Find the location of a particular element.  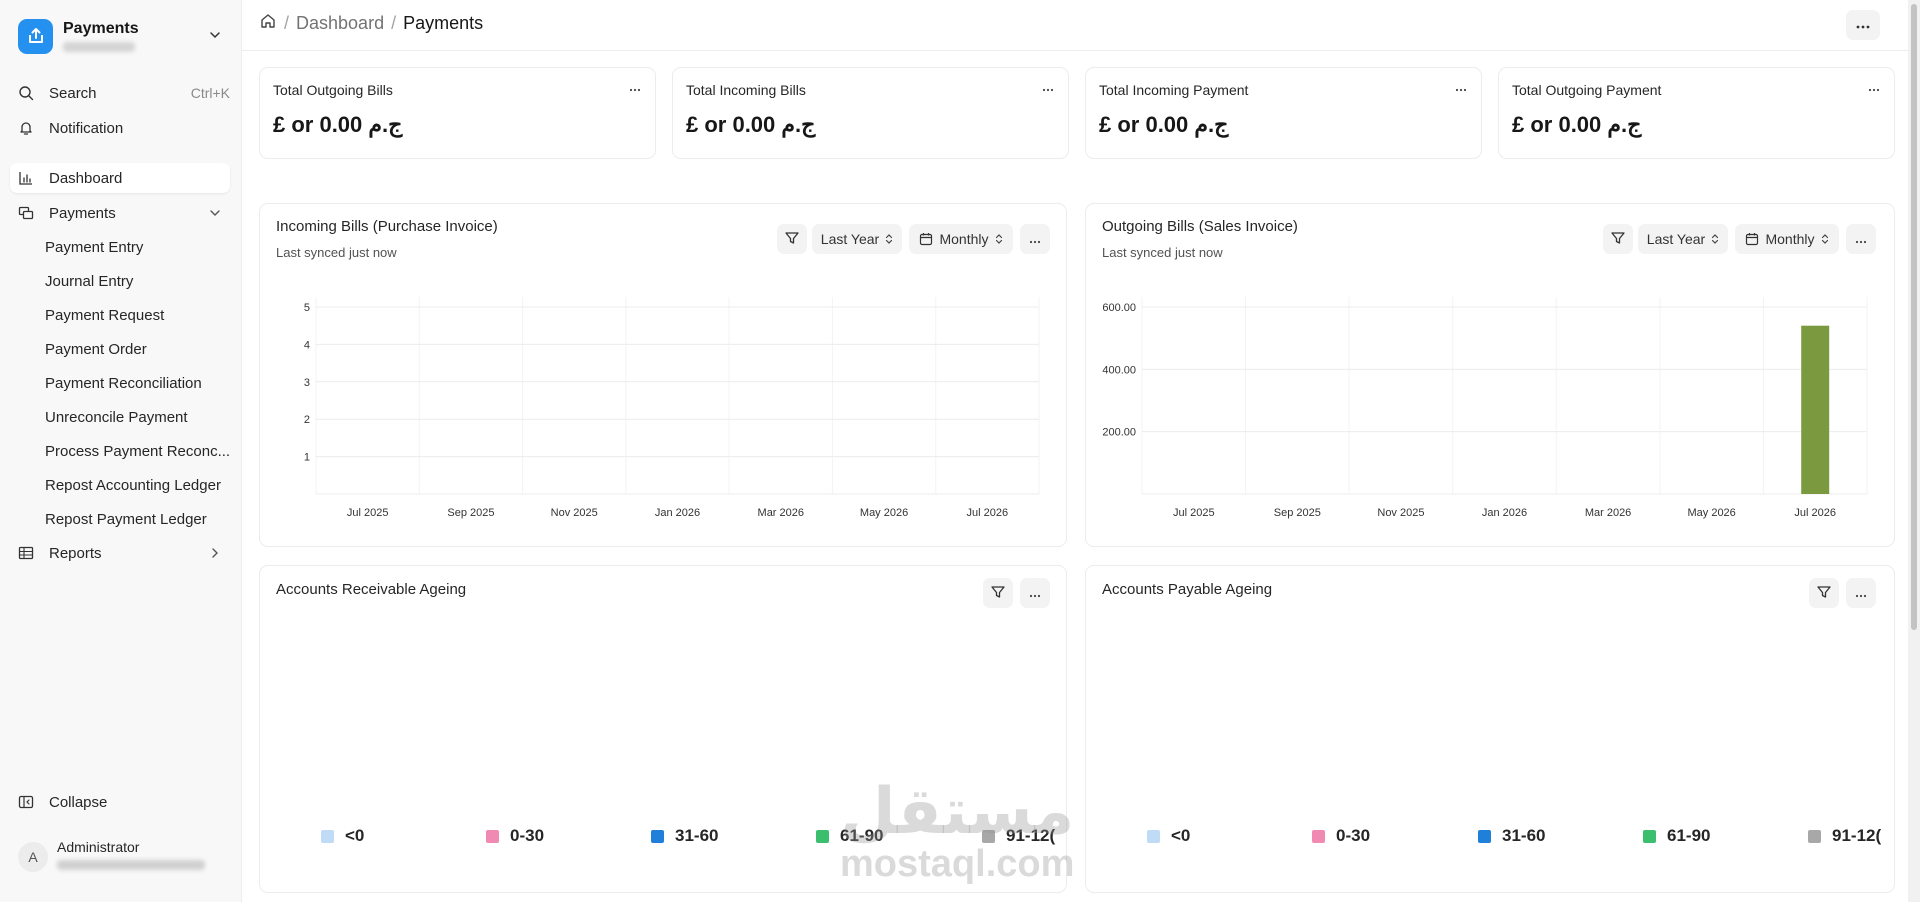

search-icon is located at coordinates (26, 93).